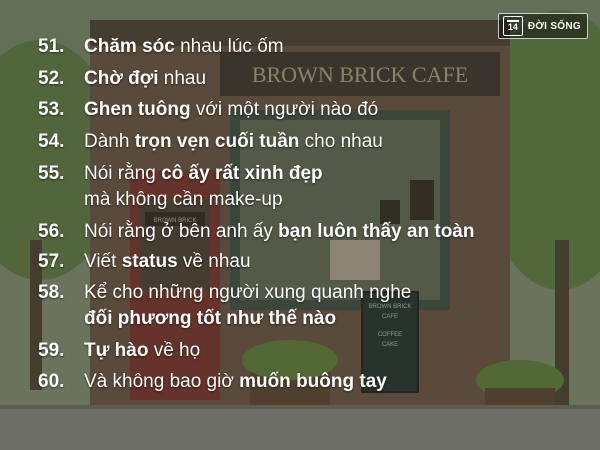 The height and width of the screenshot is (450, 600). I want to click on tip-segment: về nhau, so click(214, 261).